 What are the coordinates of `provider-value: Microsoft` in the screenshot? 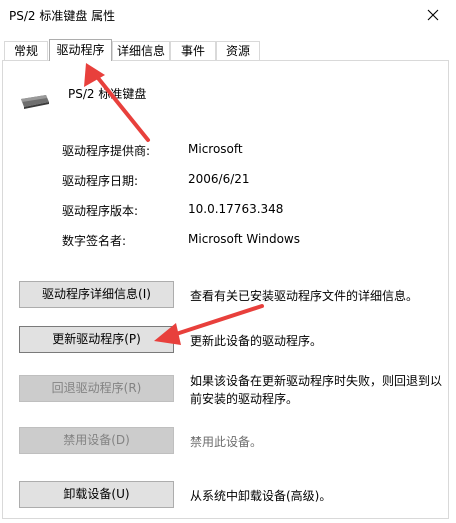 It's located at (215, 149).